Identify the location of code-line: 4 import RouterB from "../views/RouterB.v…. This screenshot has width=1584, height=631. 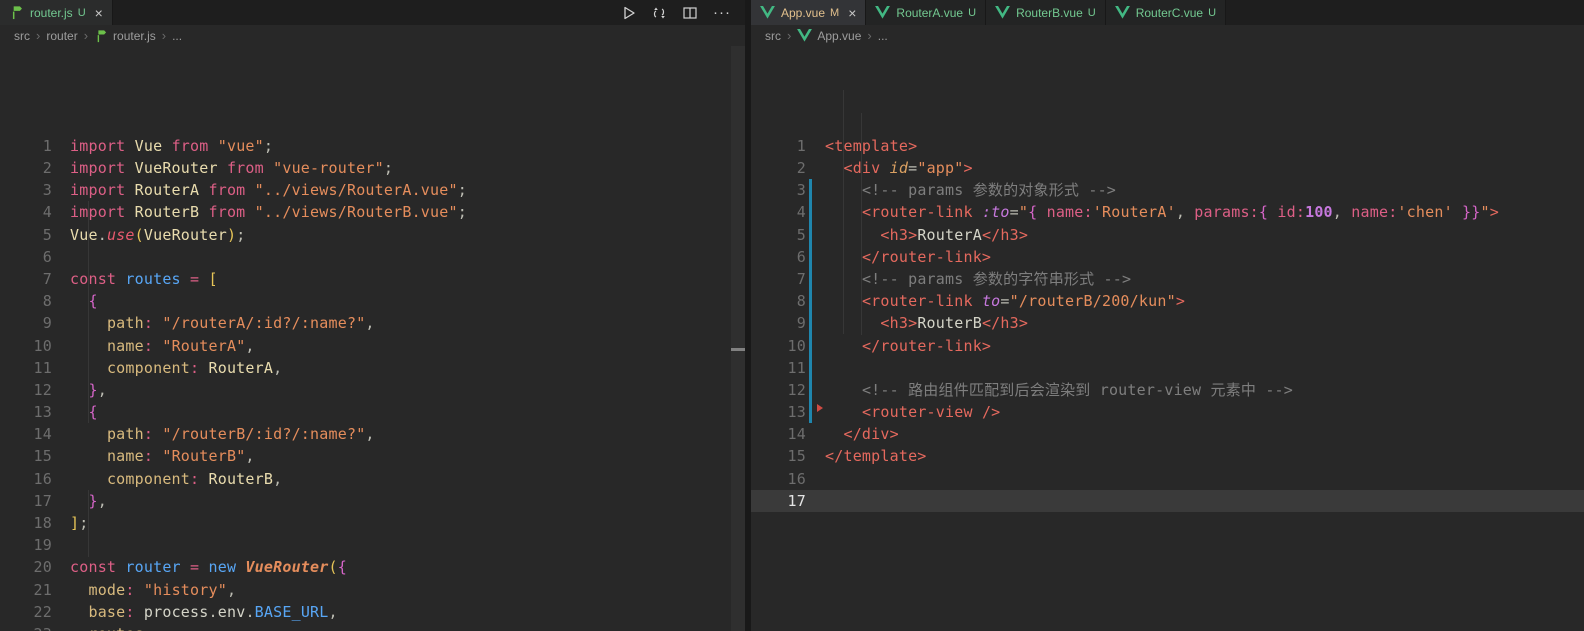
(372, 212).